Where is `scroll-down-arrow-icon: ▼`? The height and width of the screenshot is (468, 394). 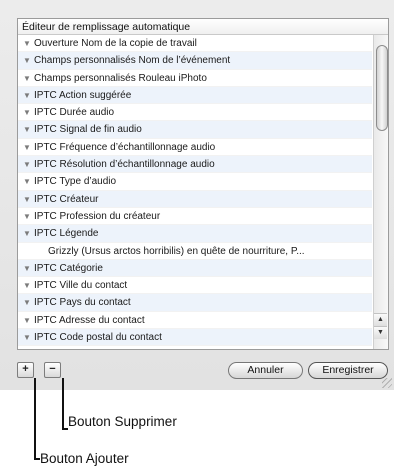
scroll-down-arrow-icon: ▼ is located at coordinates (380, 332).